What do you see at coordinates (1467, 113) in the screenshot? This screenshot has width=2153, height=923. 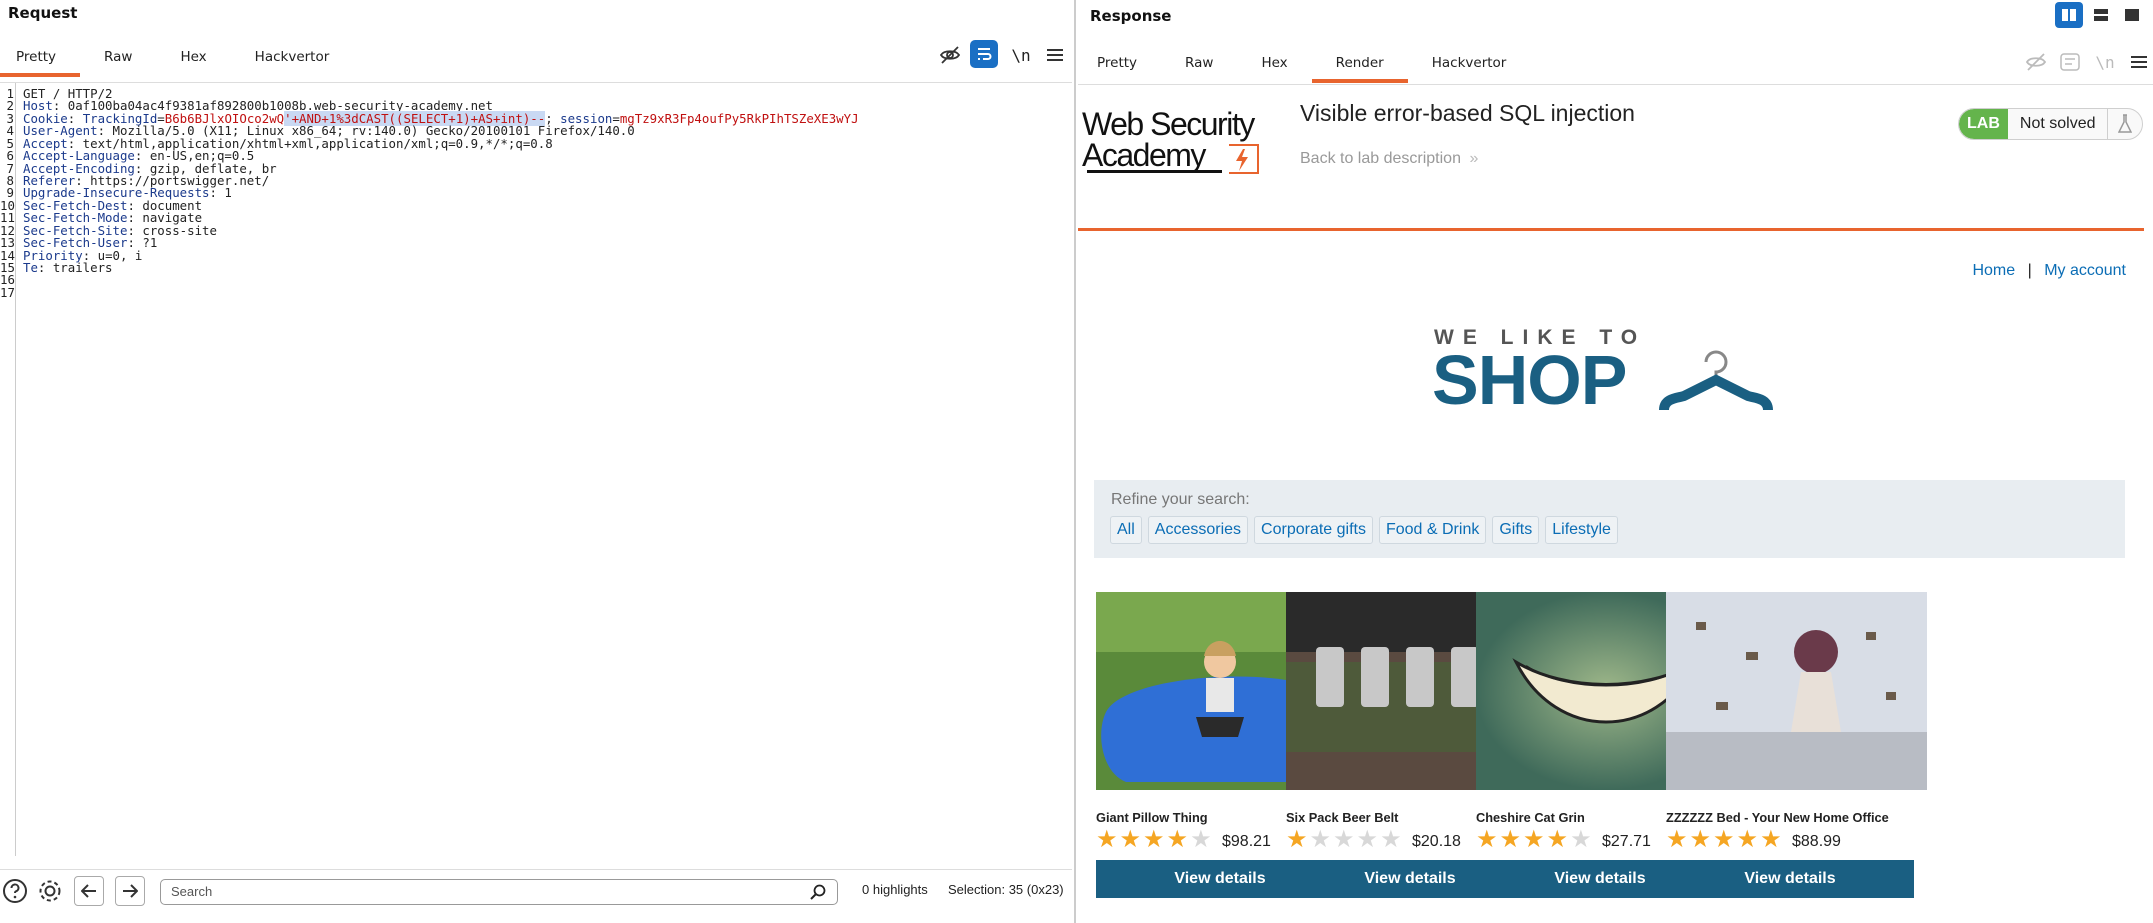 I see `lab-title: Visible error-based SQL injection` at bounding box center [1467, 113].